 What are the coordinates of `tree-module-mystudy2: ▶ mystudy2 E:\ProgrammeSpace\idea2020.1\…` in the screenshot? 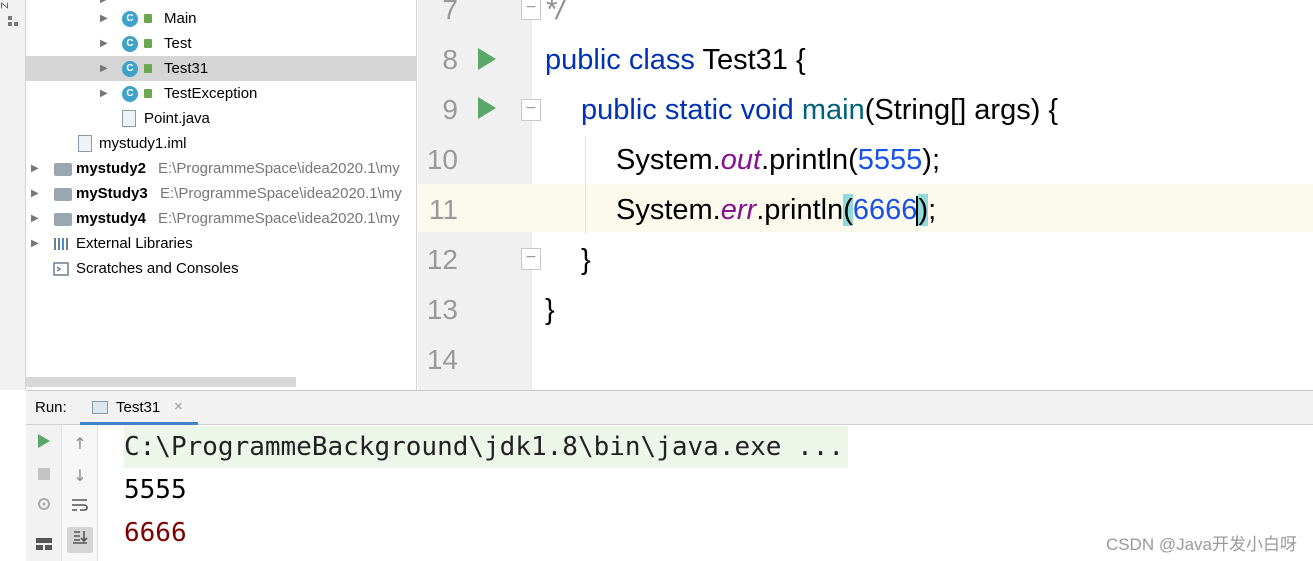 It's located at (221, 168).